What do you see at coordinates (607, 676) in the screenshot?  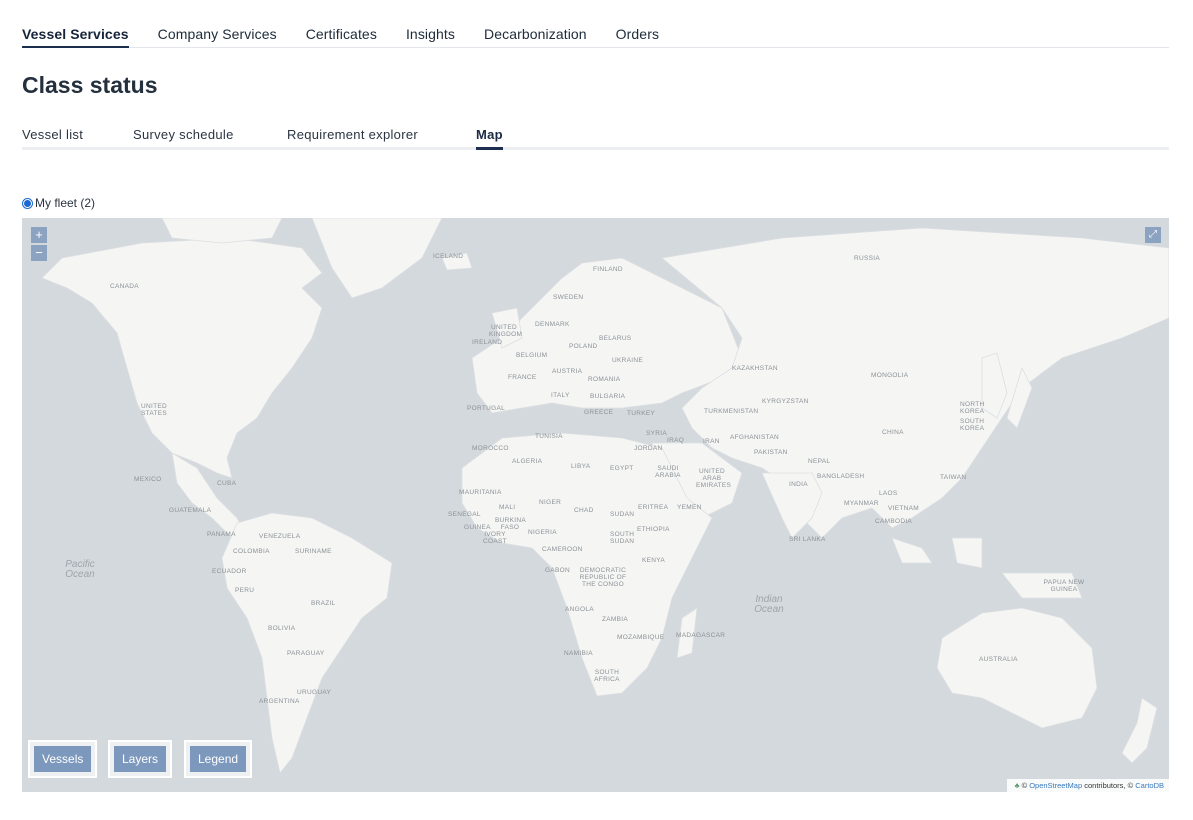 I see `map-label: SOUTH AFRICA` at bounding box center [607, 676].